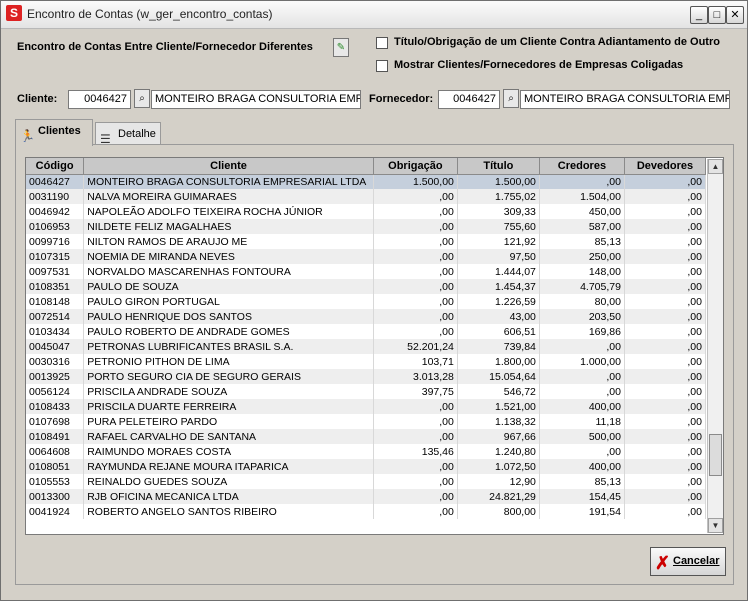 The width and height of the screenshot is (748, 601). Describe the element at coordinates (401, 99) in the screenshot. I see `fornecedor-label: Fornecedor:` at that location.